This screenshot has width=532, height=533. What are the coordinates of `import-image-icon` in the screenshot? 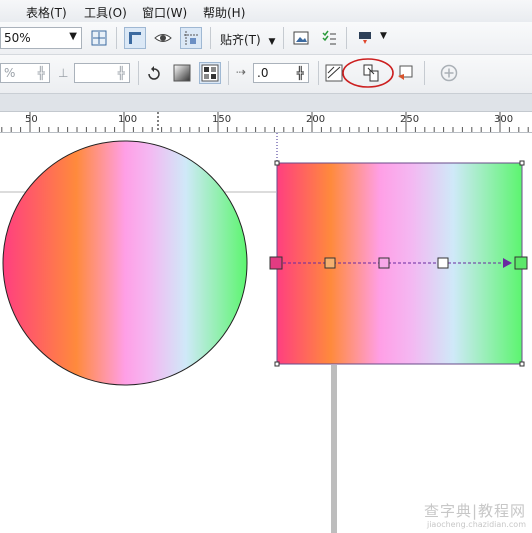 It's located at (301, 38).